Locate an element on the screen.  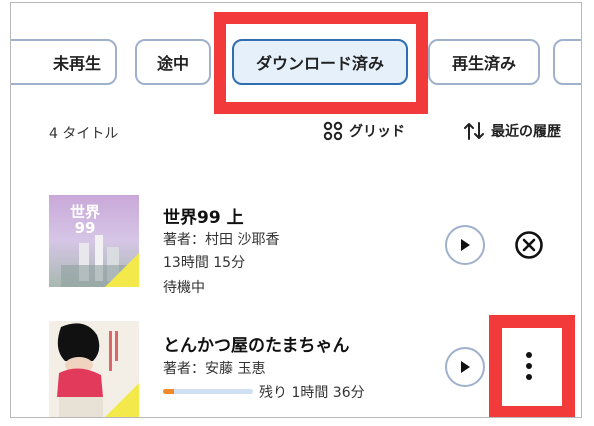
sort-button: 最近の履歴 is located at coordinates (512, 131).